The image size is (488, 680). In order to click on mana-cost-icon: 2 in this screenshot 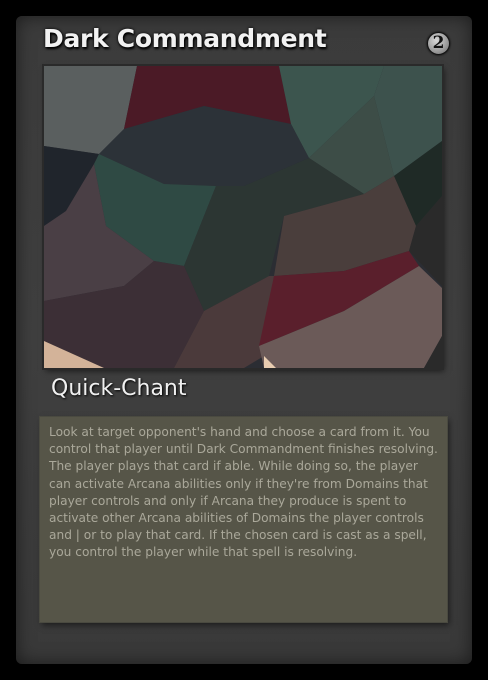, I will do `click(438, 43)`.